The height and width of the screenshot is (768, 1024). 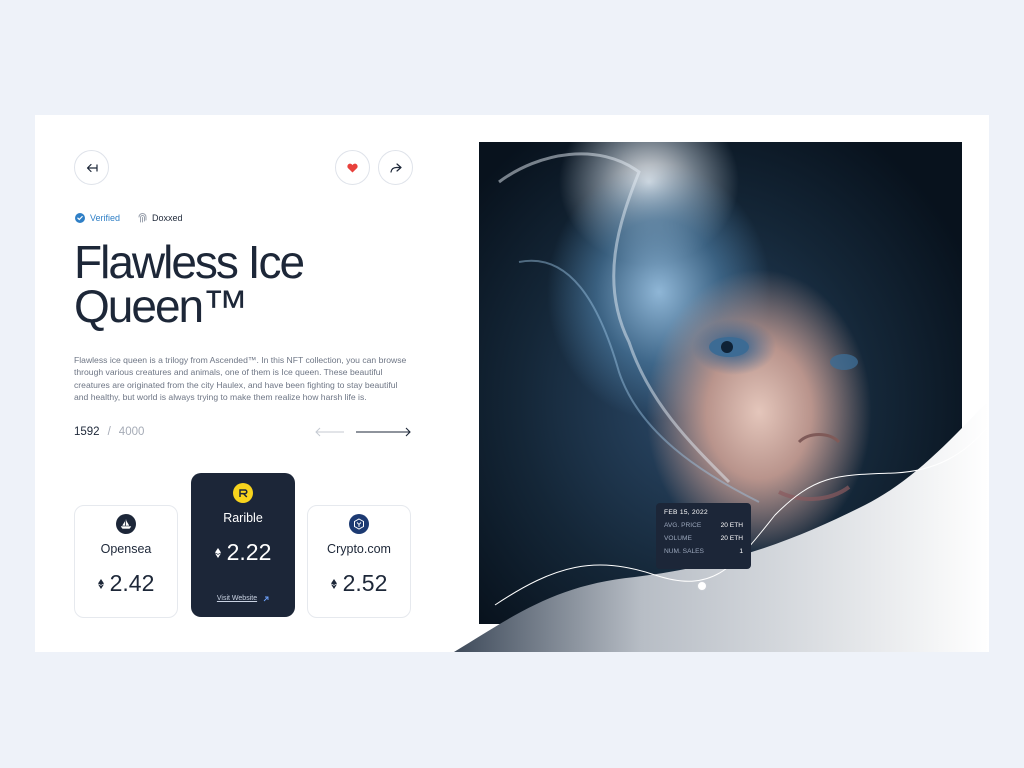 I want to click on counter-total: 4000, so click(x=131, y=432).